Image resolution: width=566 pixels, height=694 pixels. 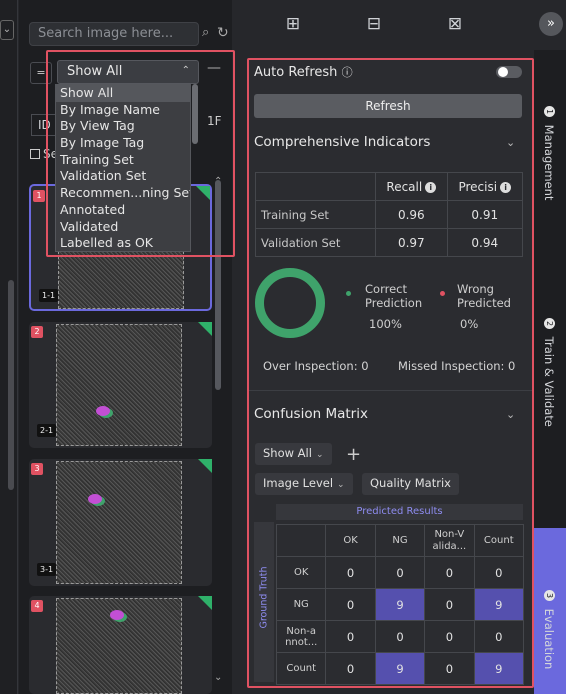 What do you see at coordinates (399, 512) in the screenshot?
I see `predicted-results-header: Predicted Results` at bounding box center [399, 512].